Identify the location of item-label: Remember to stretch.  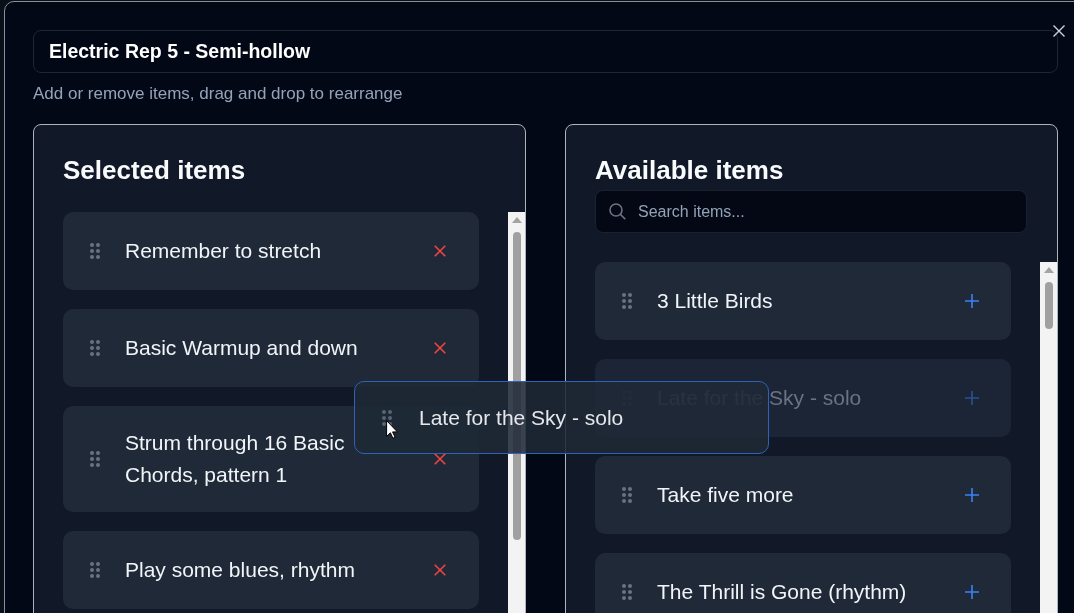
(223, 251).